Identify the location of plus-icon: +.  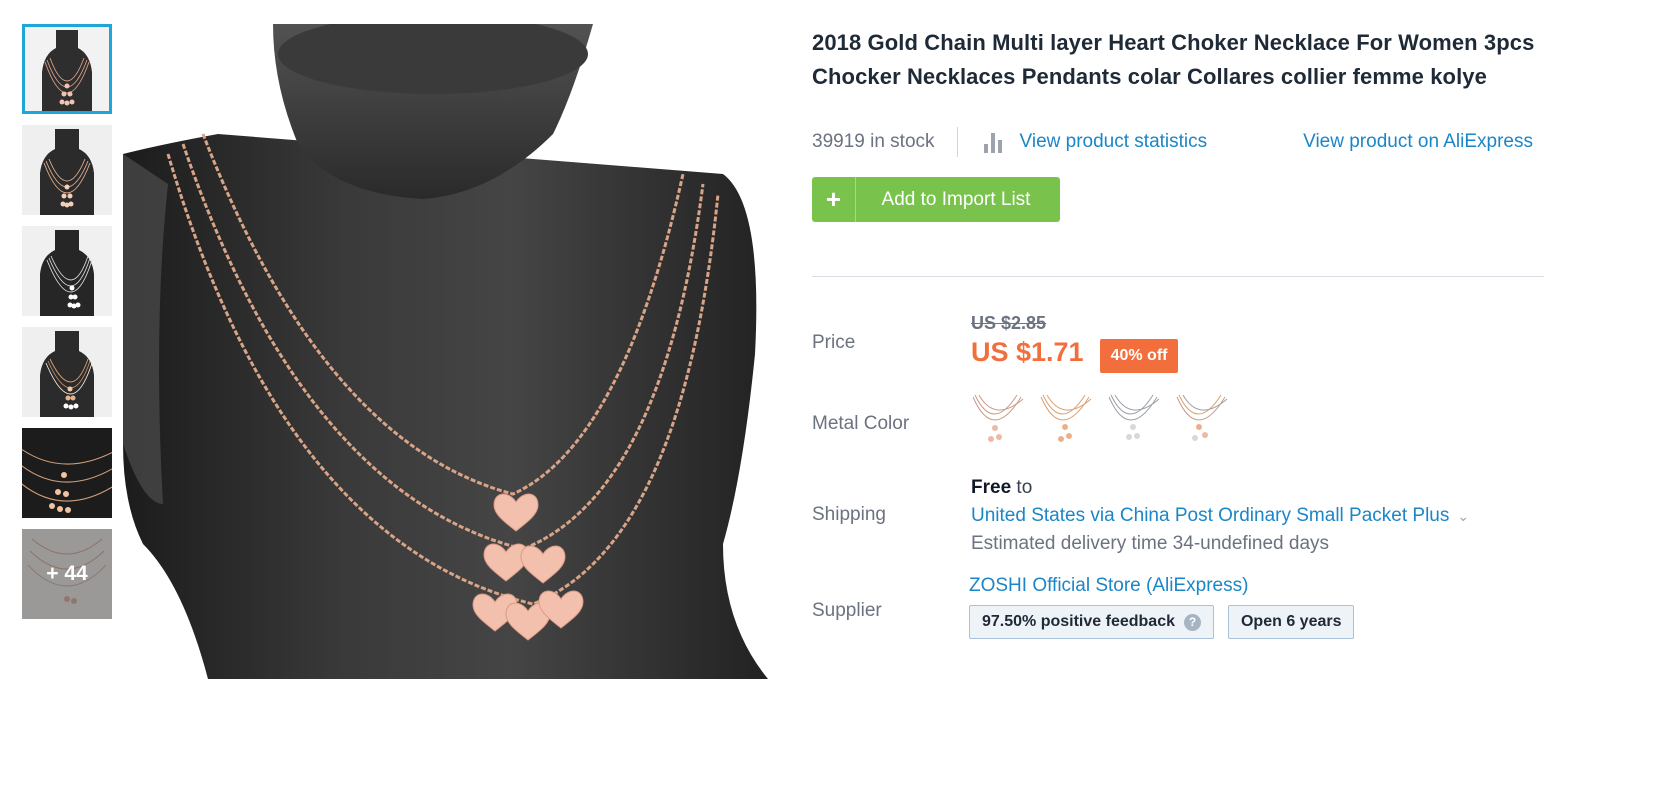
(834, 199).